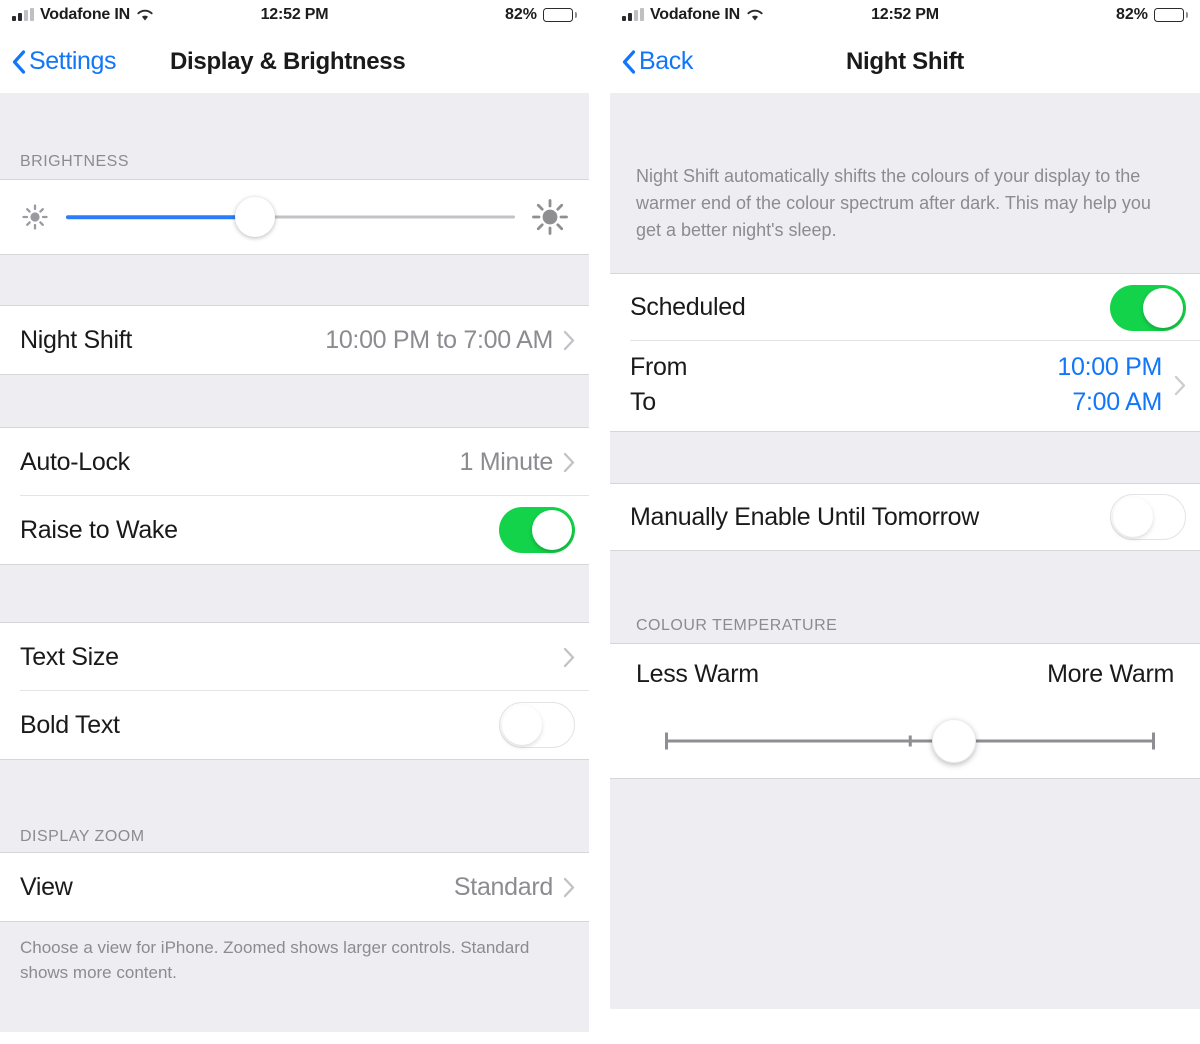 The width and height of the screenshot is (1200, 1044). Describe the element at coordinates (294, 462) in the screenshot. I see `row-auto-lock: Auto-Lock 1 Minute` at that location.